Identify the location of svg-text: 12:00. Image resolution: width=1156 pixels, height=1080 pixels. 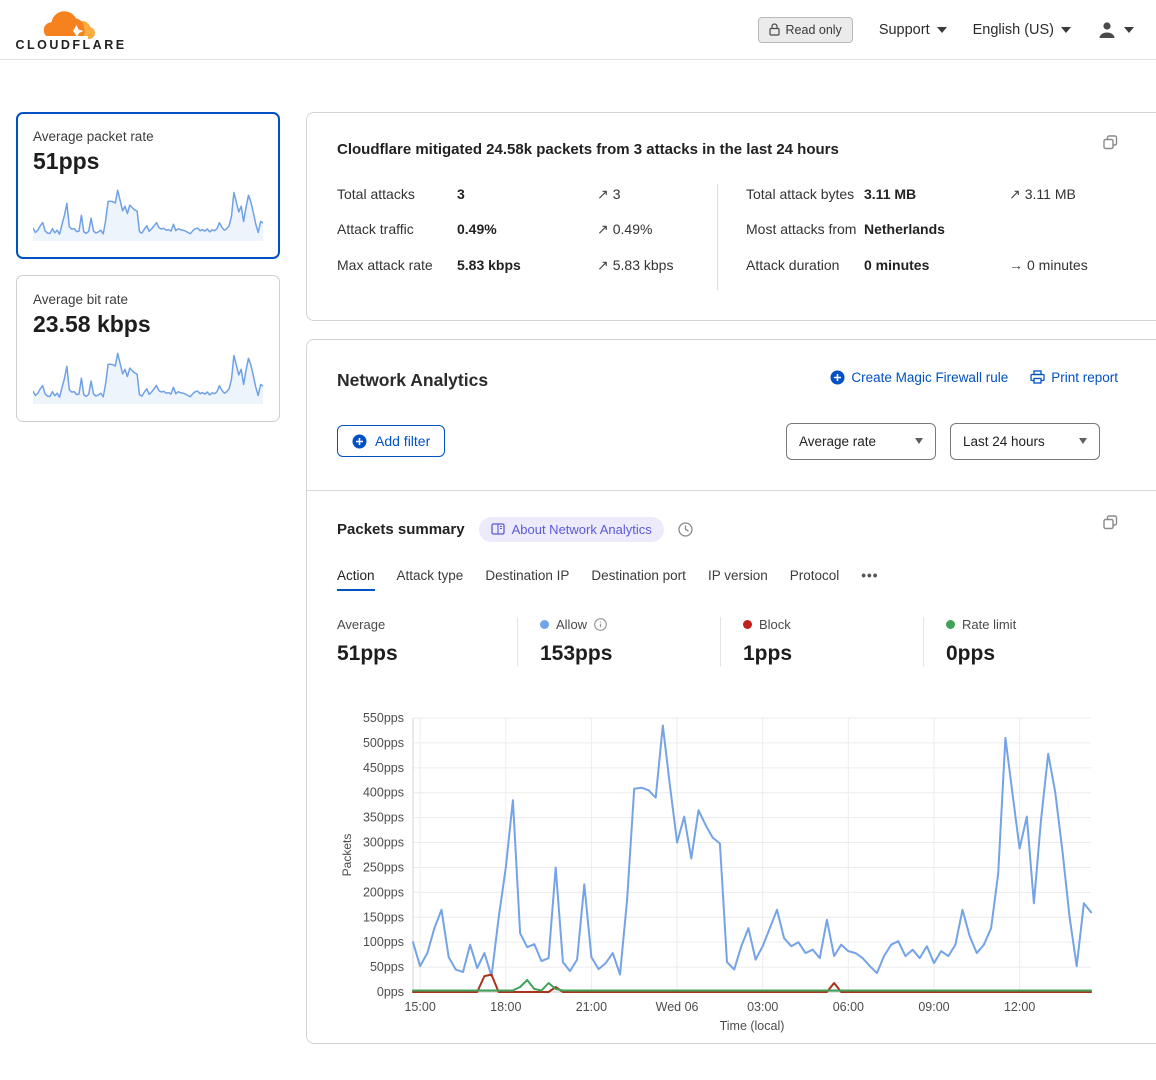
(1019, 1007).